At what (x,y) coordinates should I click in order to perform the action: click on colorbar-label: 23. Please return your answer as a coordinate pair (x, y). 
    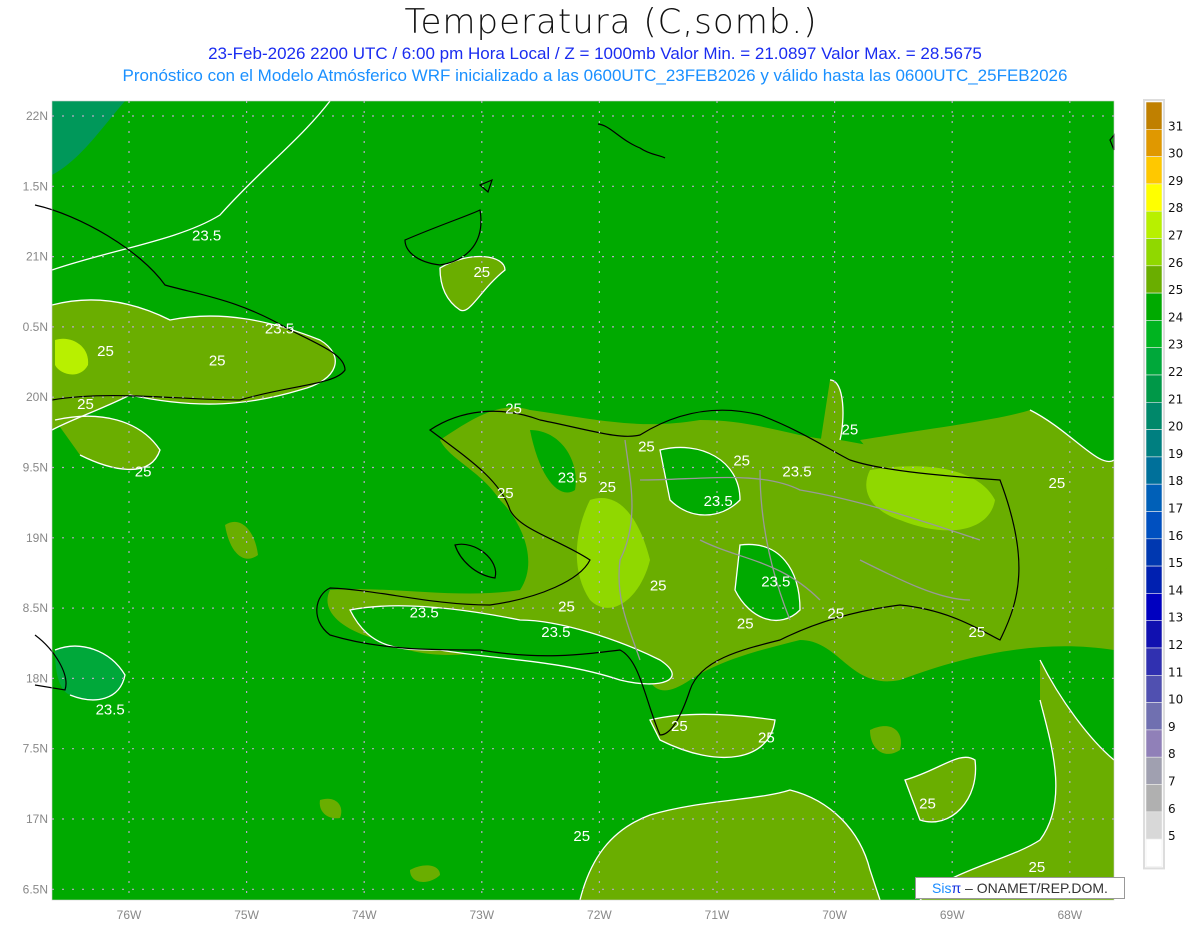
    Looking at the image, I should click on (1175, 345).